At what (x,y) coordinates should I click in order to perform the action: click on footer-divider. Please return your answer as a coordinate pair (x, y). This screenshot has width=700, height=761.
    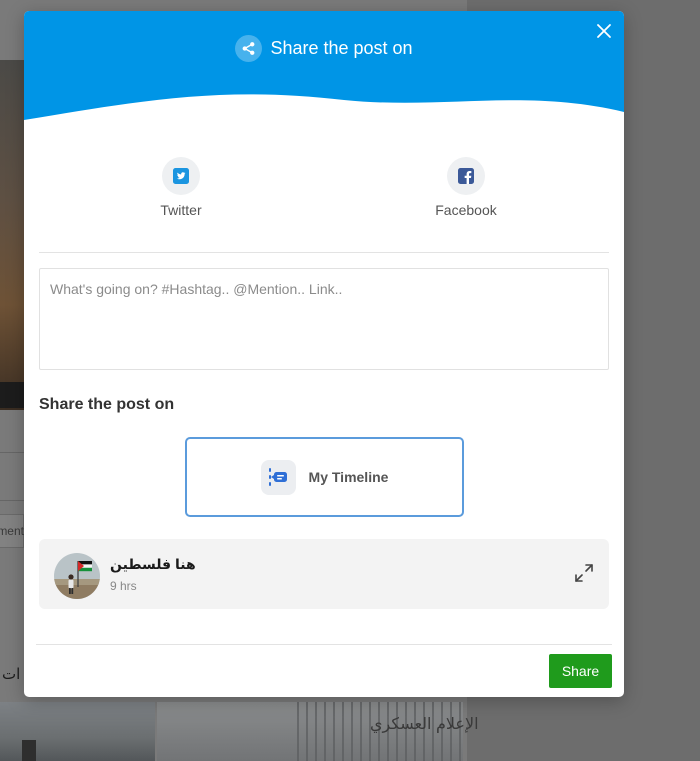
    Looking at the image, I should click on (324, 644).